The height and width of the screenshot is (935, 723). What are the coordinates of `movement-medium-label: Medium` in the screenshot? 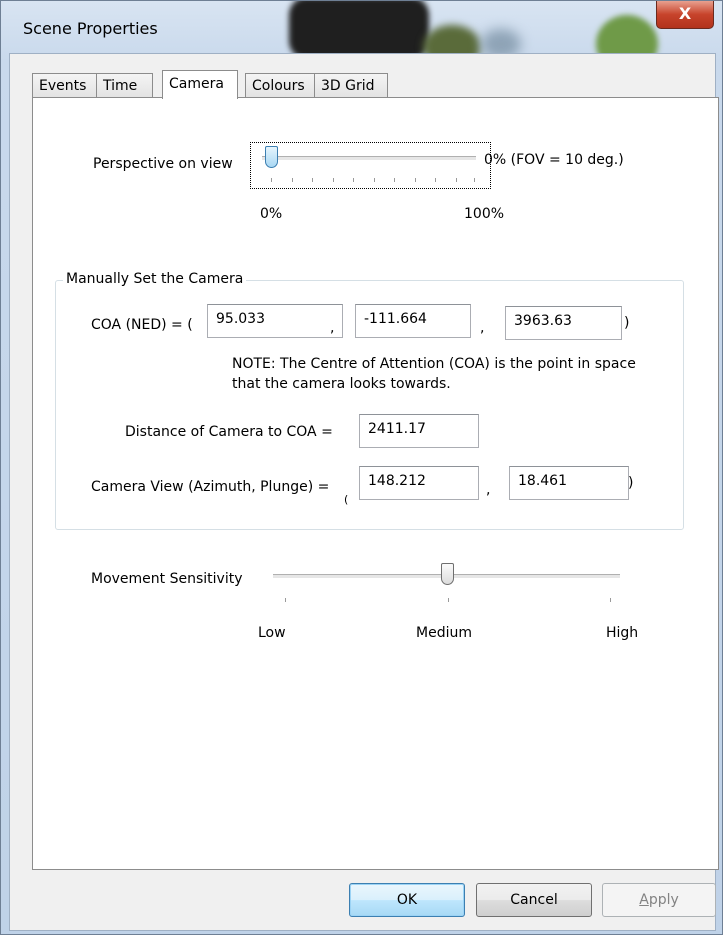 It's located at (444, 633).